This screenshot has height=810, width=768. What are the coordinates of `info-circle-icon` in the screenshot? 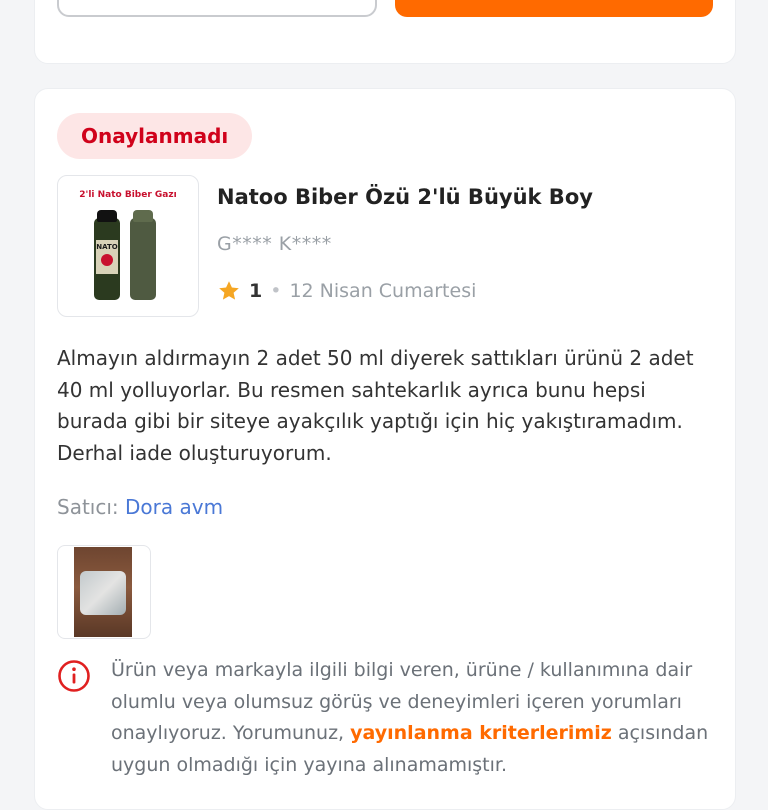 It's located at (74, 676).